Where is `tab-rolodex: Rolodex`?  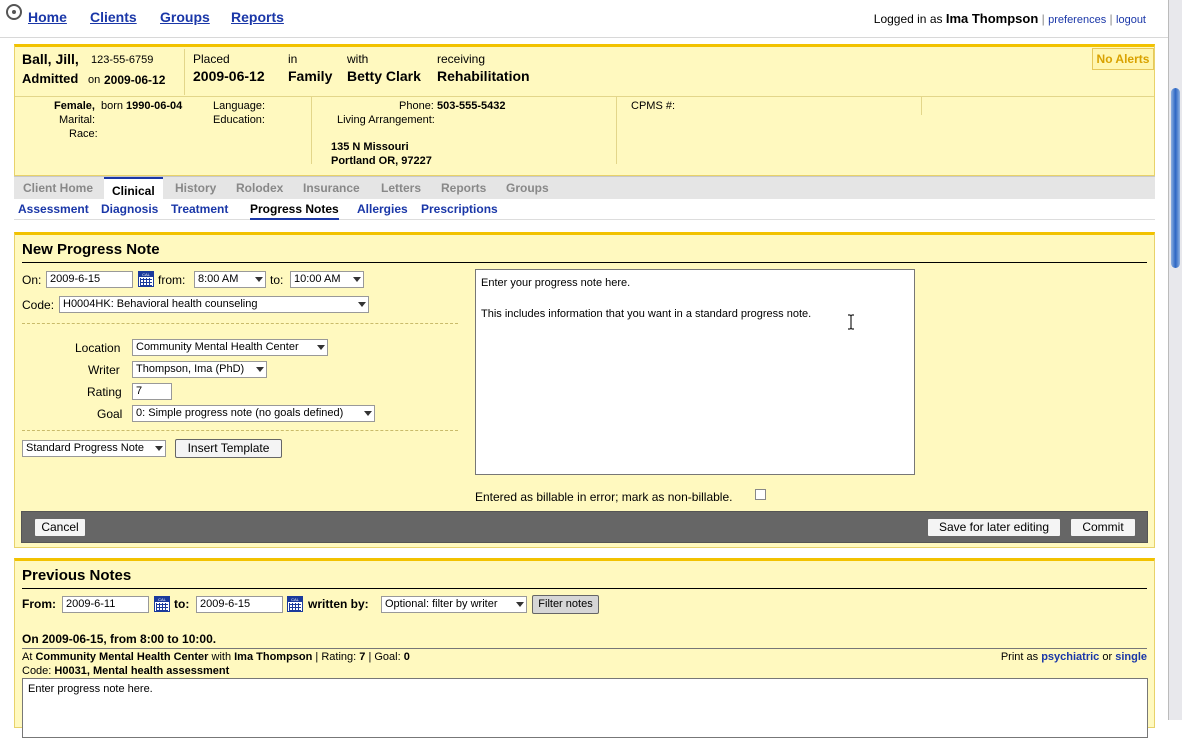 tab-rolodex: Rolodex is located at coordinates (259, 188).